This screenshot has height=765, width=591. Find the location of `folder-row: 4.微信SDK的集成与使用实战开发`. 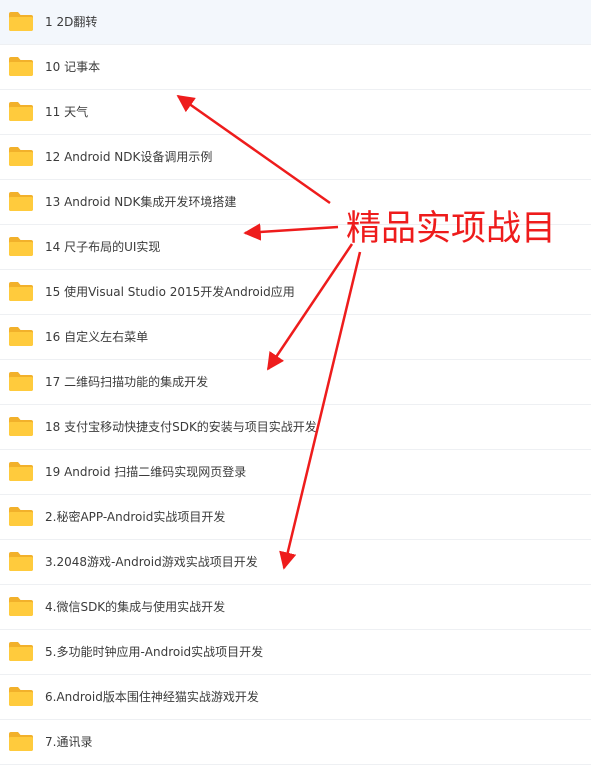

folder-row: 4.微信SDK的集成与使用实战开发 is located at coordinates (295, 607).